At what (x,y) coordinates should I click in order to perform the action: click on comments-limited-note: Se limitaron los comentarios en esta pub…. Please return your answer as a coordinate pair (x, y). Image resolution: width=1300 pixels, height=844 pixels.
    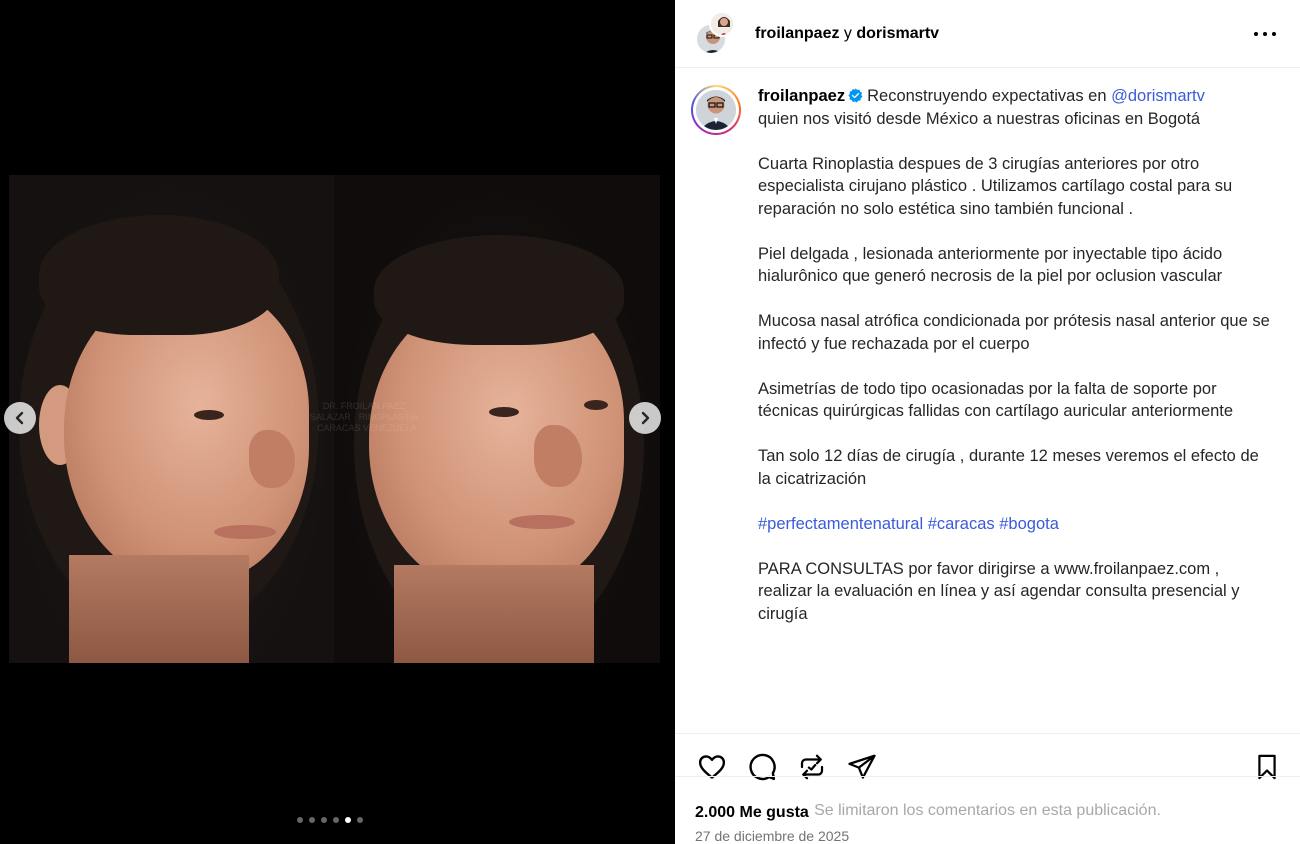
    Looking at the image, I should click on (987, 810).